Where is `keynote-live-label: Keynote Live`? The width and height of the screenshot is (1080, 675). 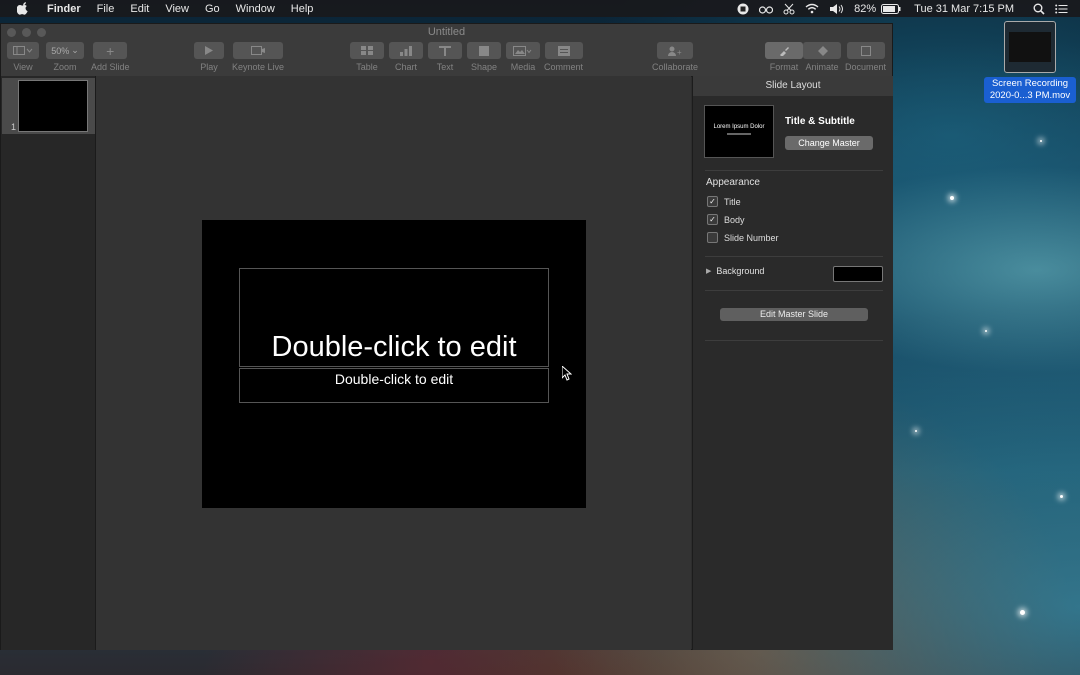 keynote-live-label: Keynote Live is located at coordinates (258, 67).